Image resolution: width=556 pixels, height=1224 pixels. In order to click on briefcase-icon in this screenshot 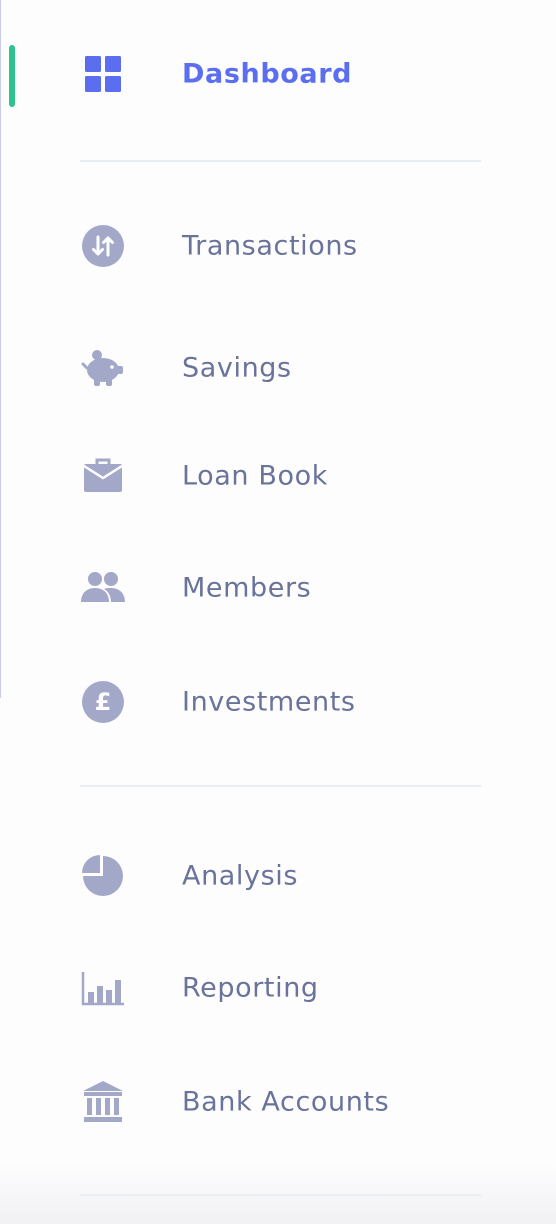, I will do `click(103, 476)`.